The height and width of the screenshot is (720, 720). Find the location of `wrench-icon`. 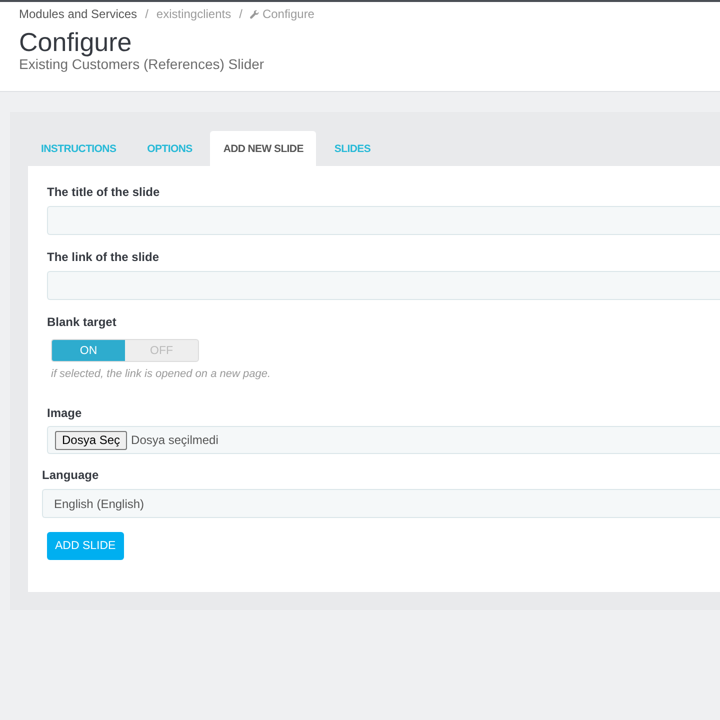

wrench-icon is located at coordinates (255, 14).